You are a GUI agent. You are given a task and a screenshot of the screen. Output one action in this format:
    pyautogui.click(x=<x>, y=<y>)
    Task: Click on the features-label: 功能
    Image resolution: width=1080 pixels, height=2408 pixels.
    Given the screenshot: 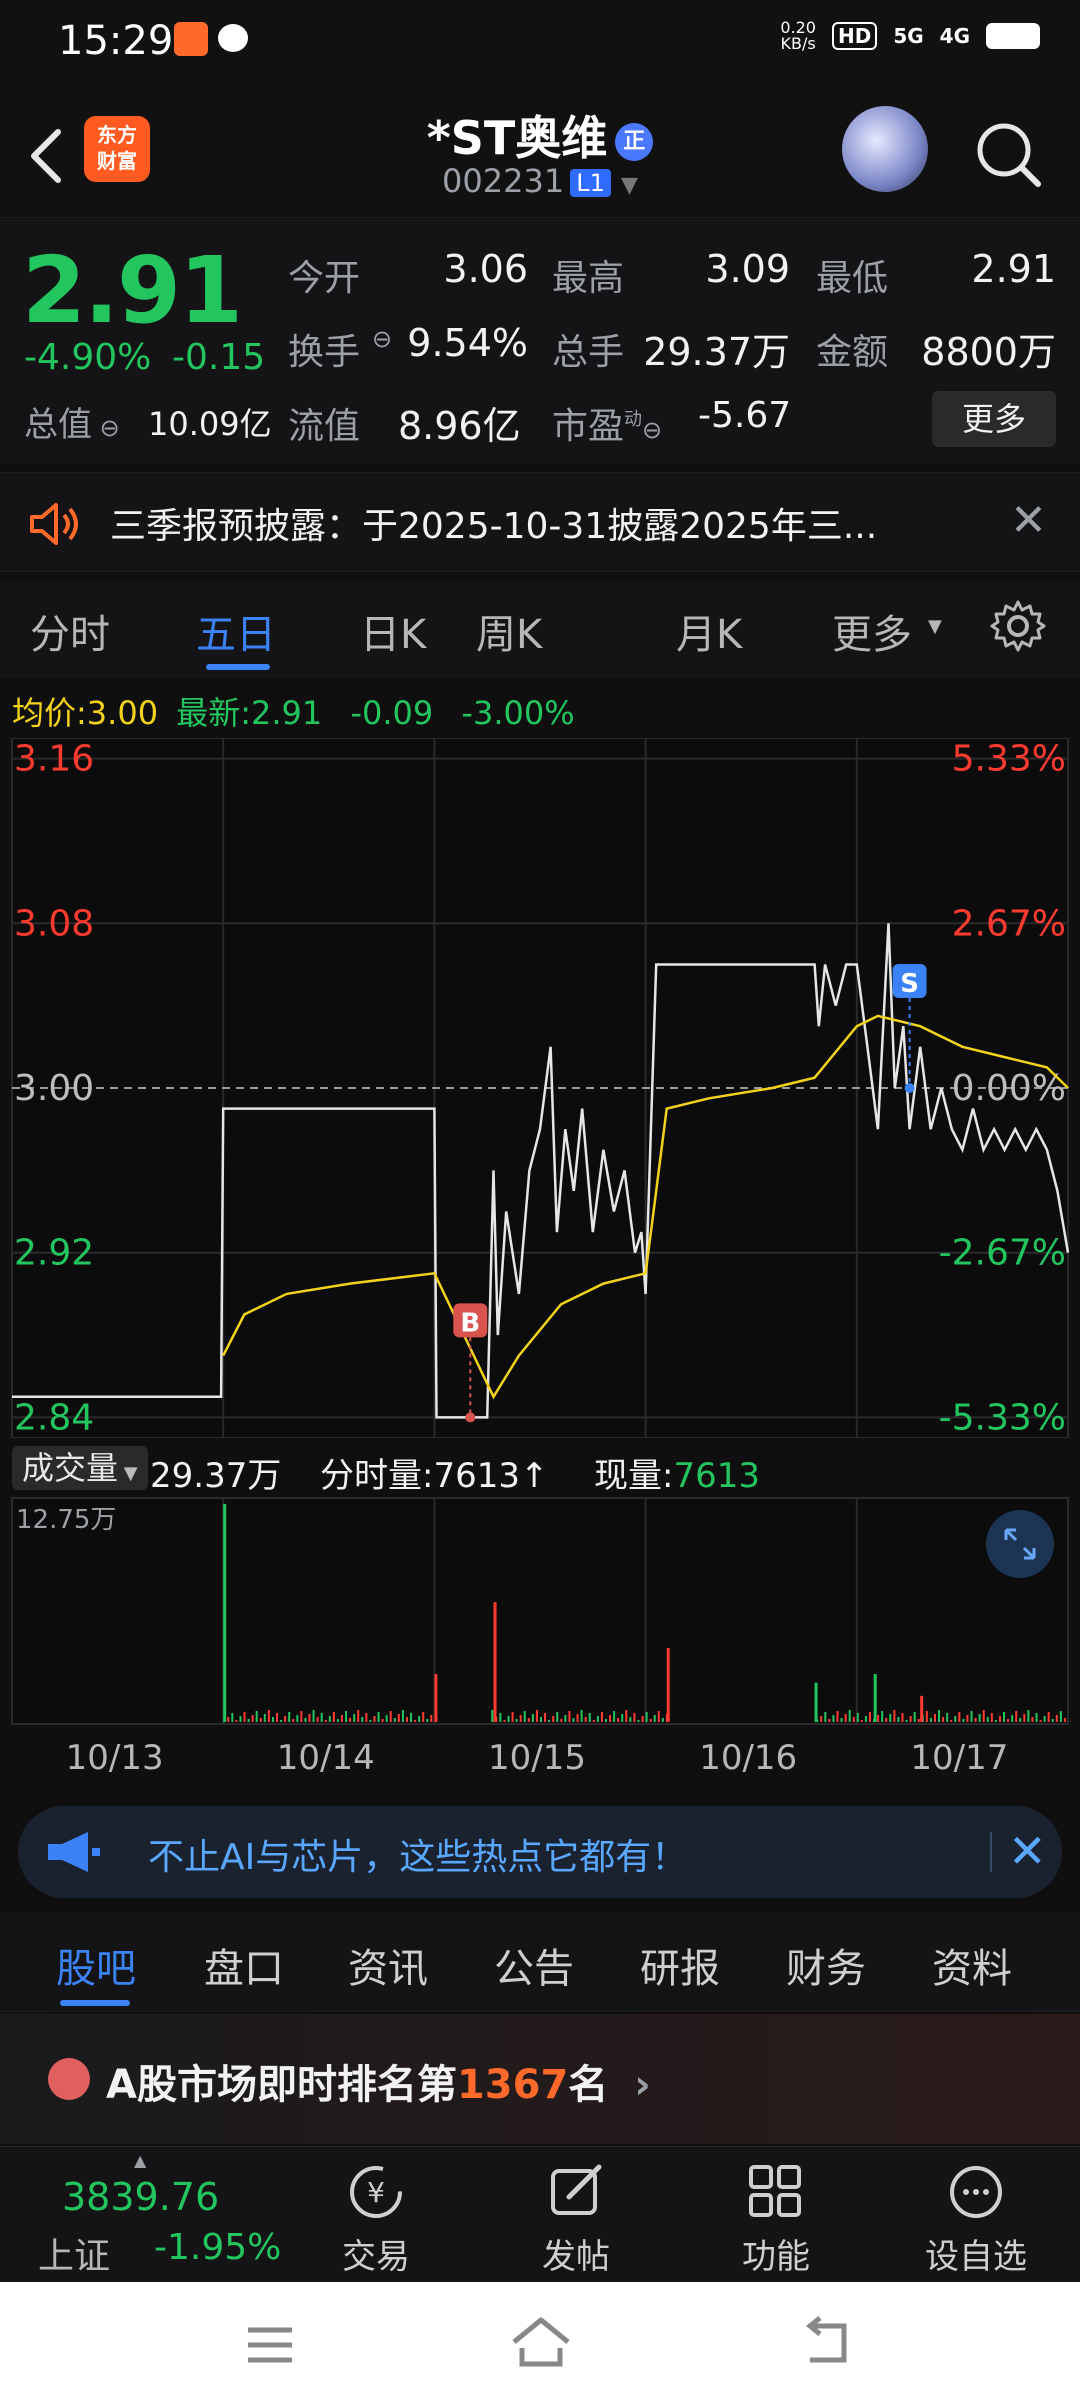 What is the action you would take?
    pyautogui.click(x=776, y=2257)
    